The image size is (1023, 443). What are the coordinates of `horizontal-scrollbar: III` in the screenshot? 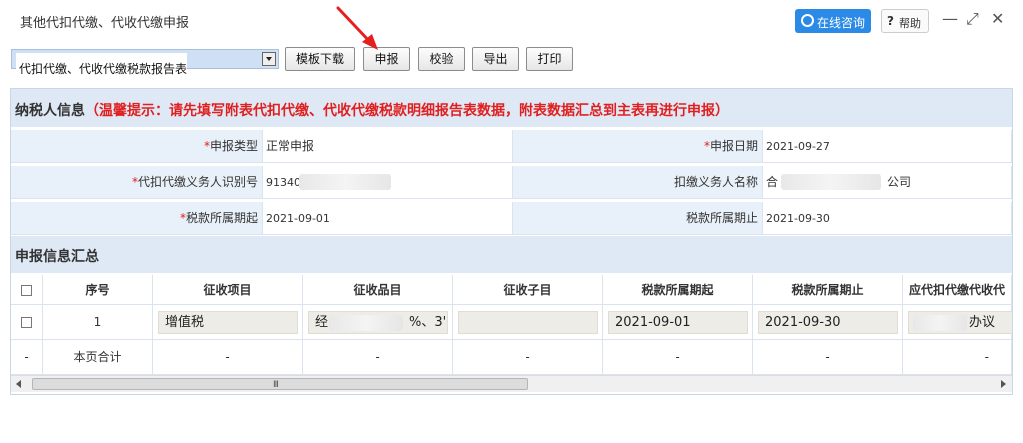 It's located at (511, 383).